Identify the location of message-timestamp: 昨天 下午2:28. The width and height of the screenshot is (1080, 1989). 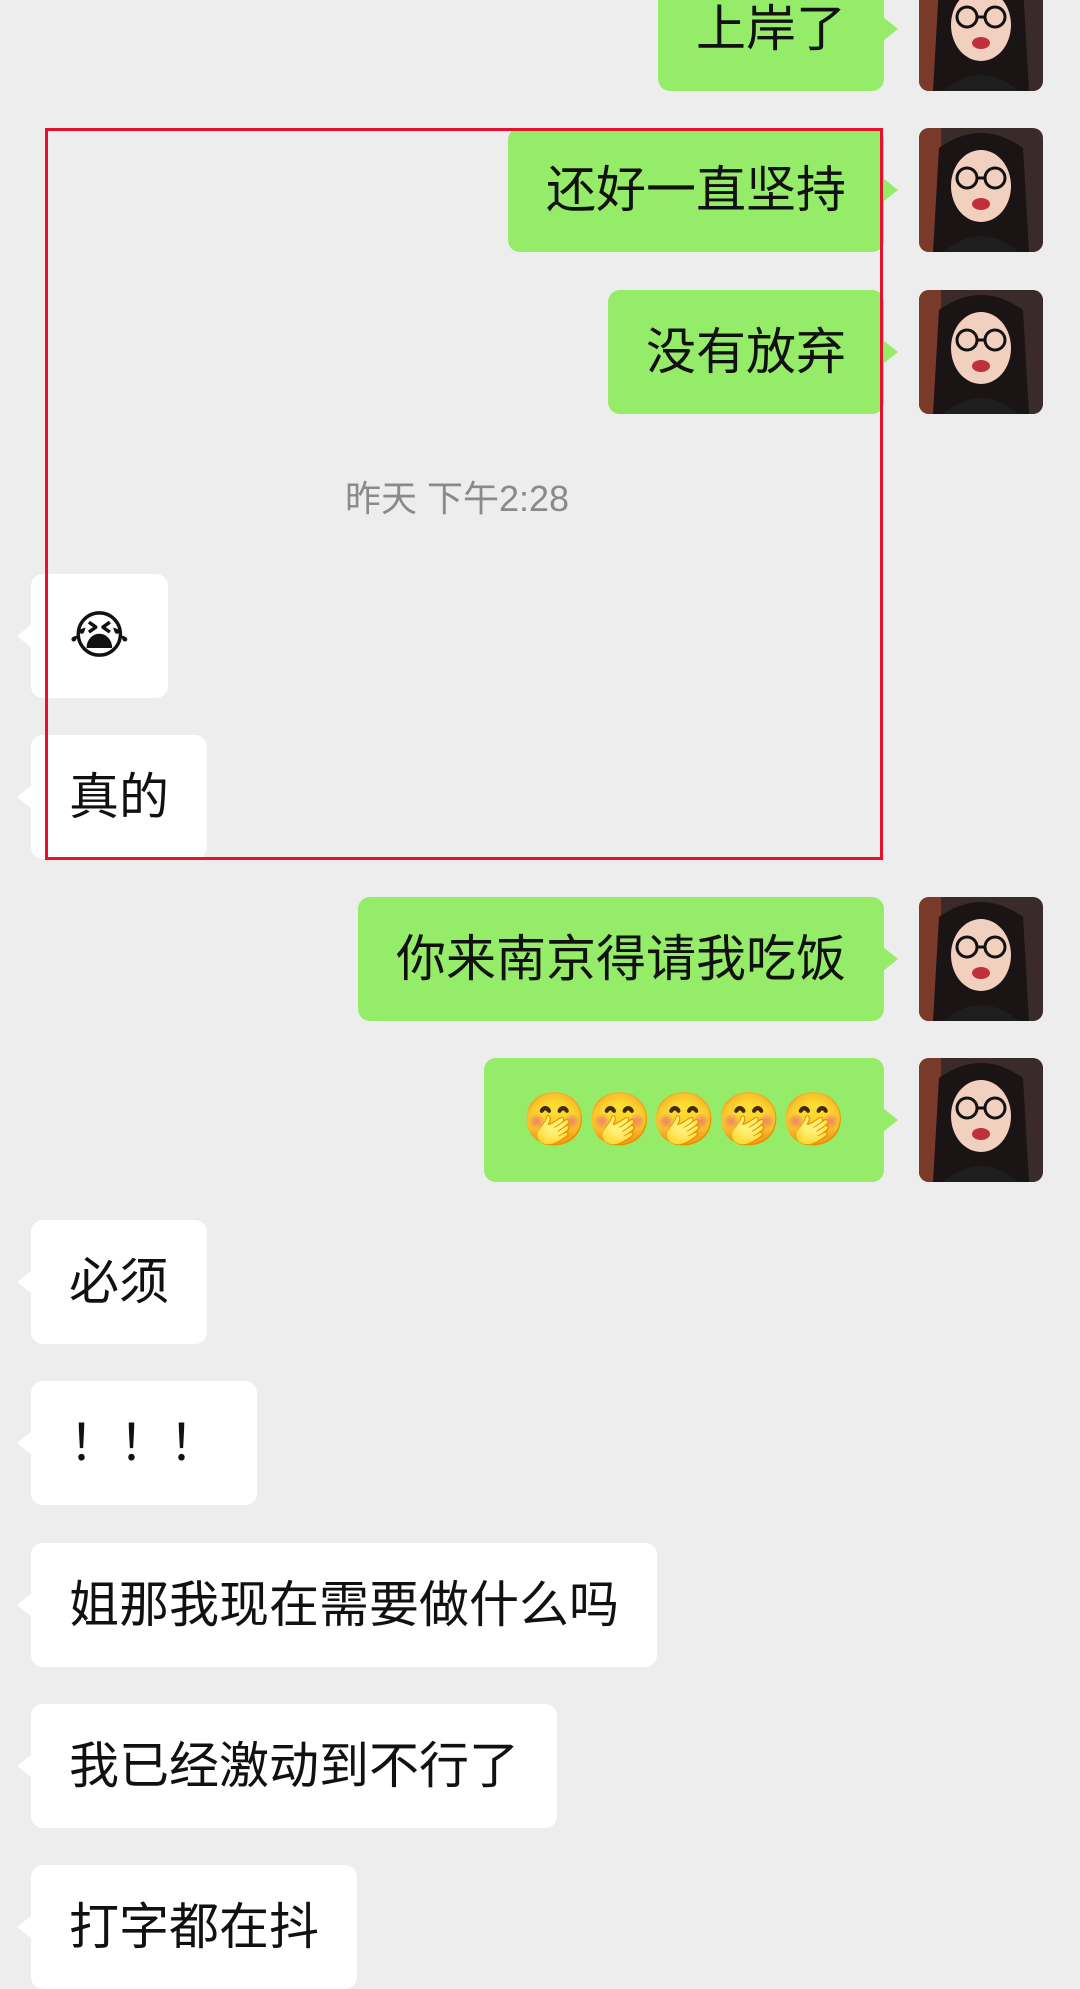
(457, 498).